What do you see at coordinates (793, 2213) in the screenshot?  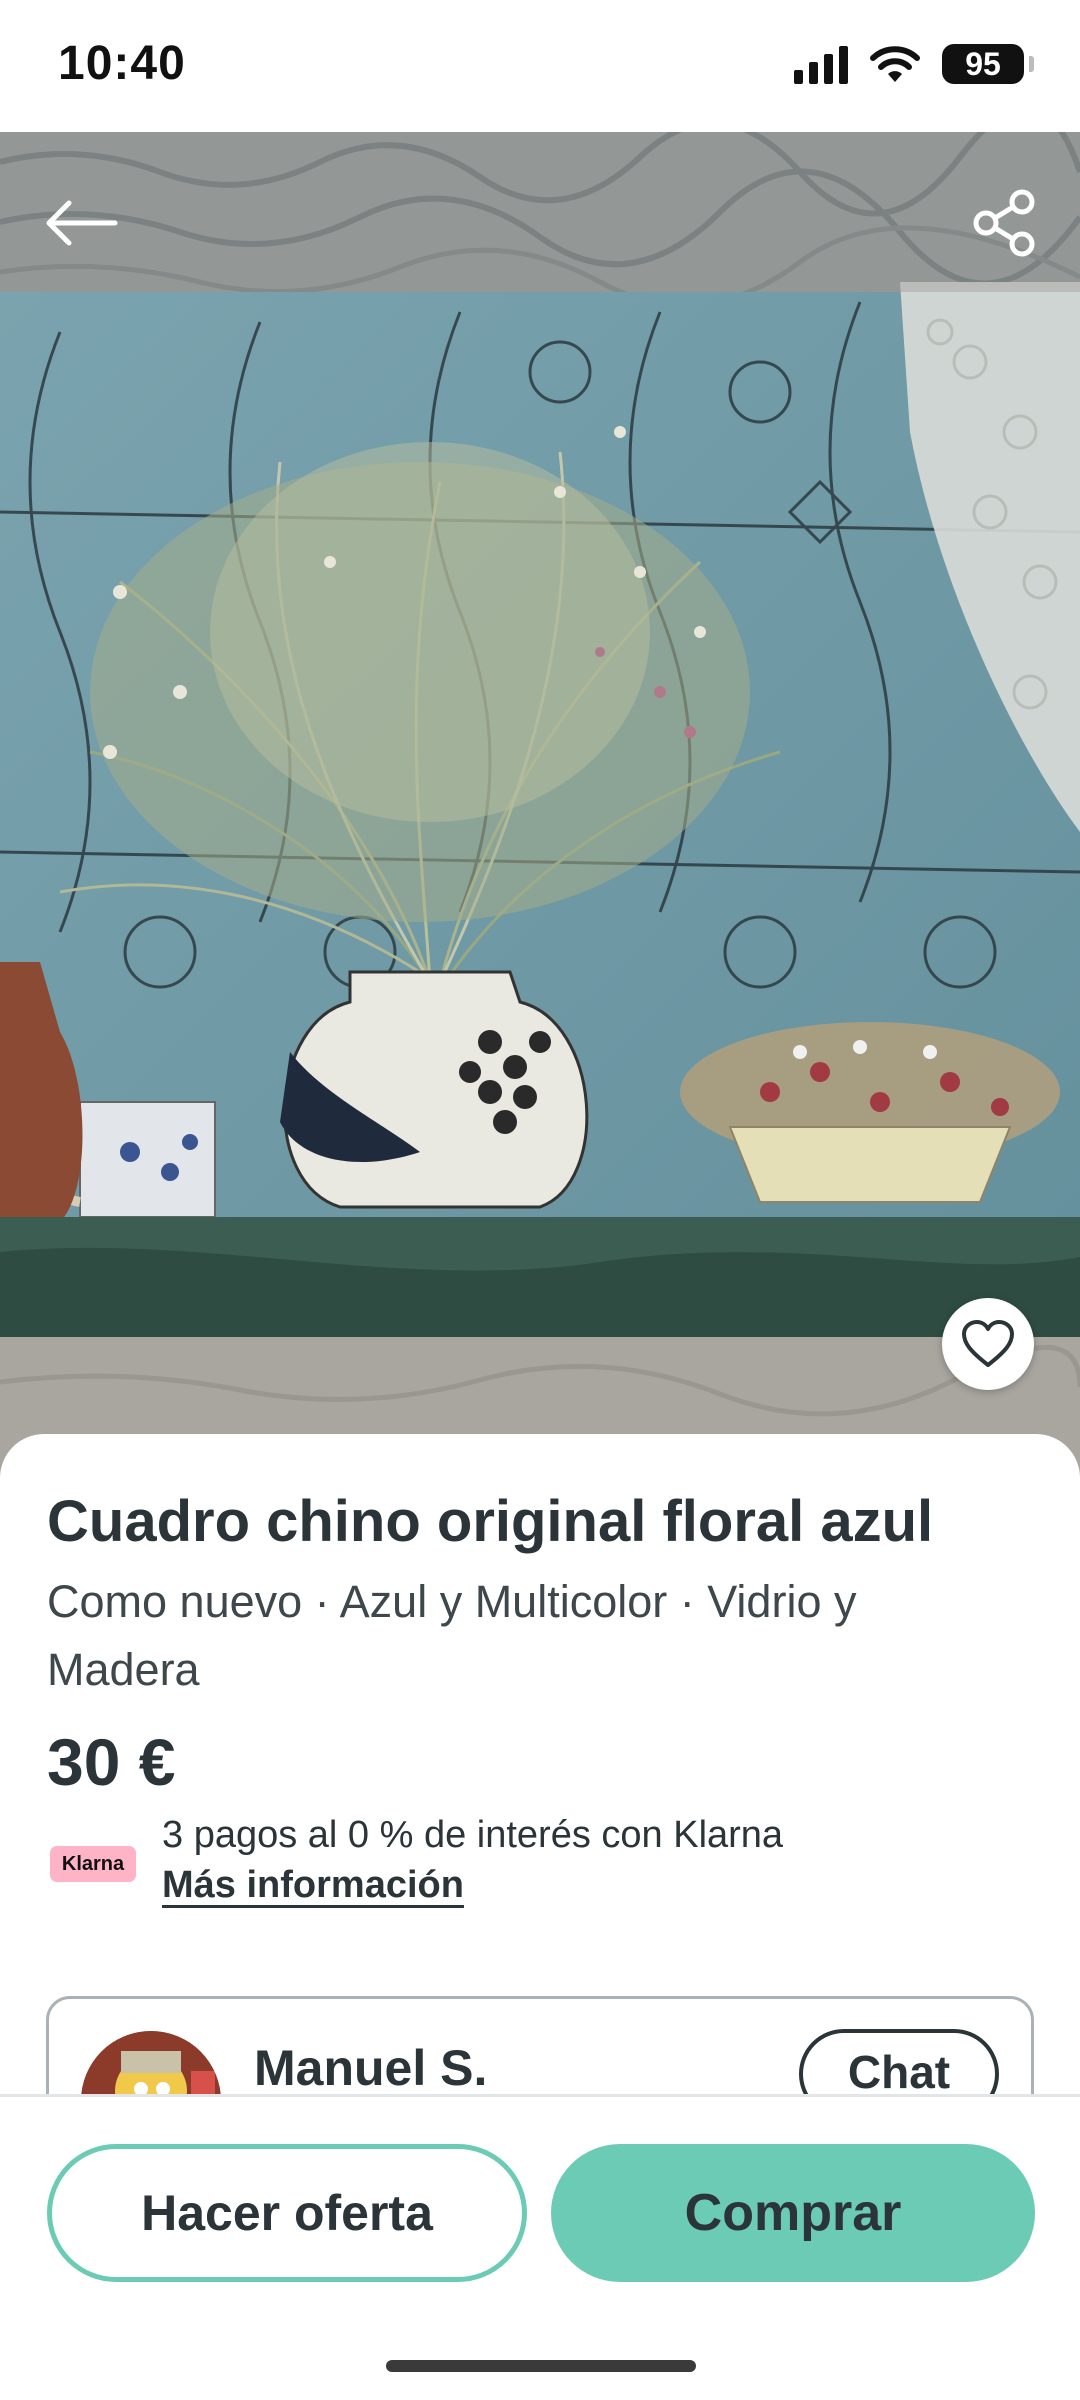 I see `buy-button: Comprar` at bounding box center [793, 2213].